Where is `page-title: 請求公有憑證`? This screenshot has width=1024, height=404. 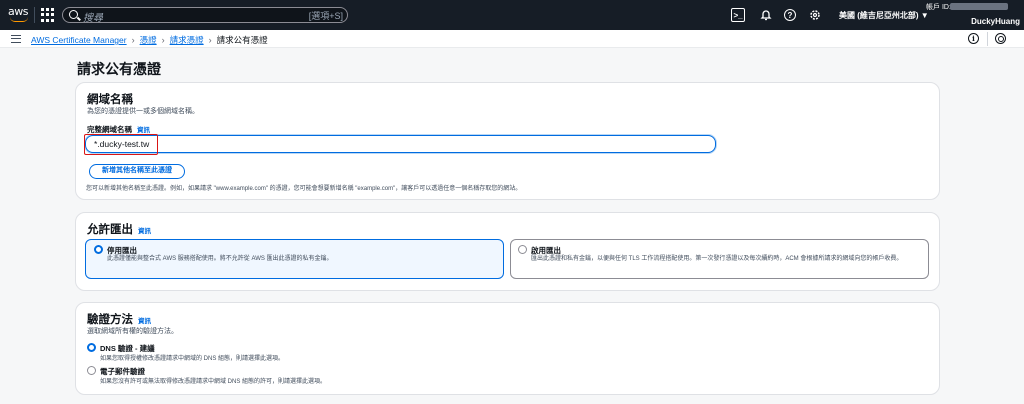 page-title: 請求公有憑證 is located at coordinates (119, 69).